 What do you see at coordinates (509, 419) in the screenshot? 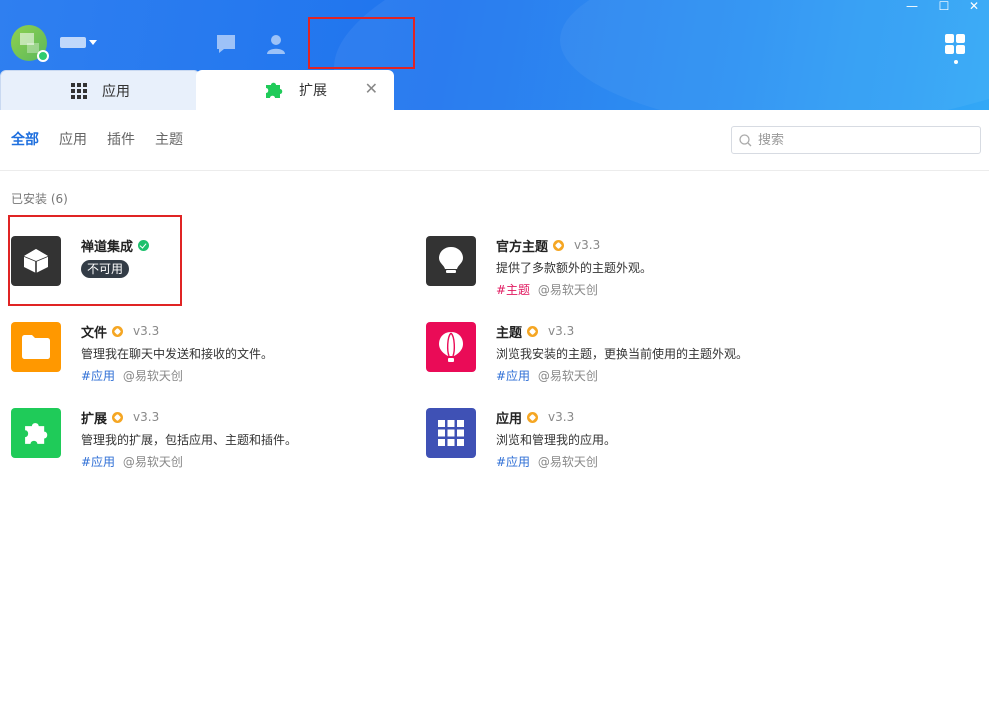
I see `extension-name: 应用` at bounding box center [509, 419].